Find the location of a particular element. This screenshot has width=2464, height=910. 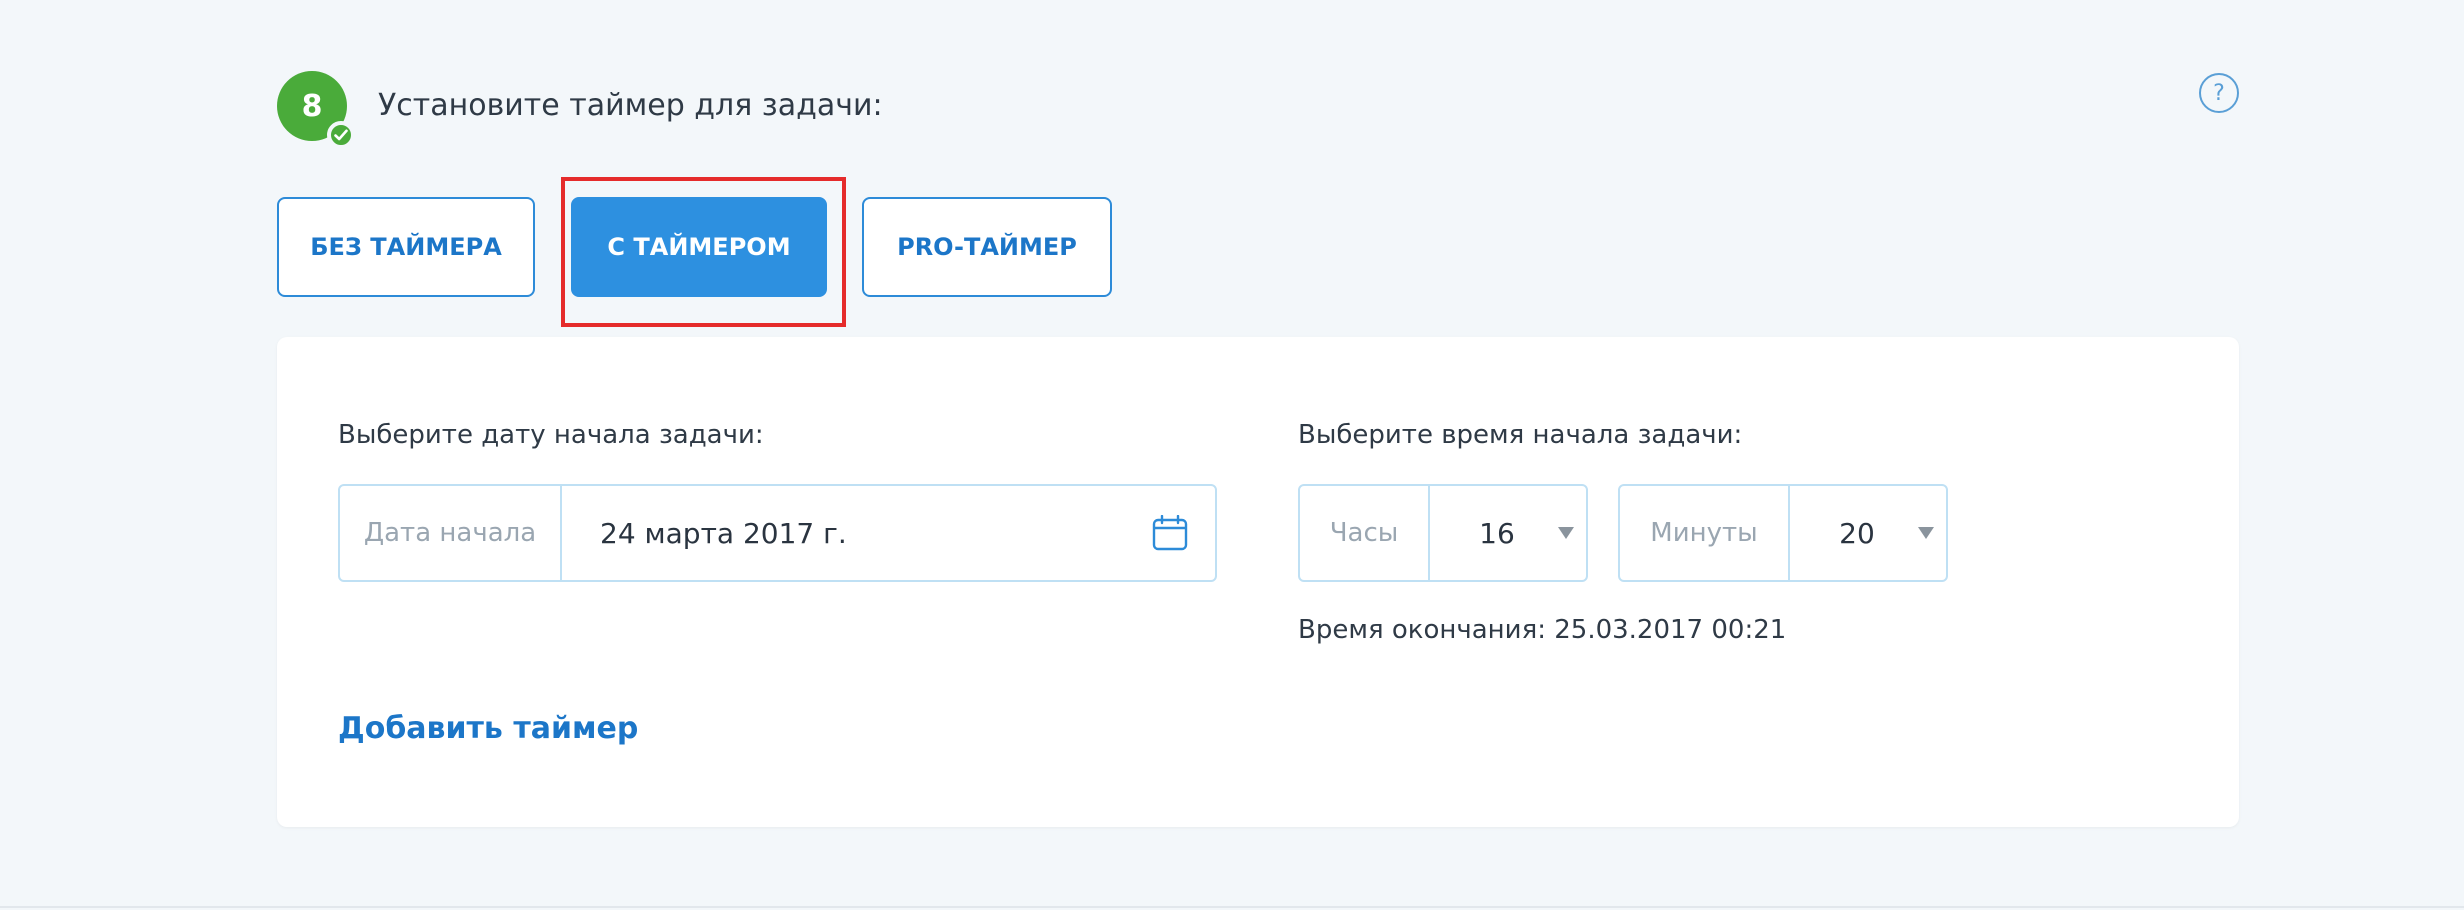

date-label: Выберите дату начала задачи: is located at coordinates (551, 435).